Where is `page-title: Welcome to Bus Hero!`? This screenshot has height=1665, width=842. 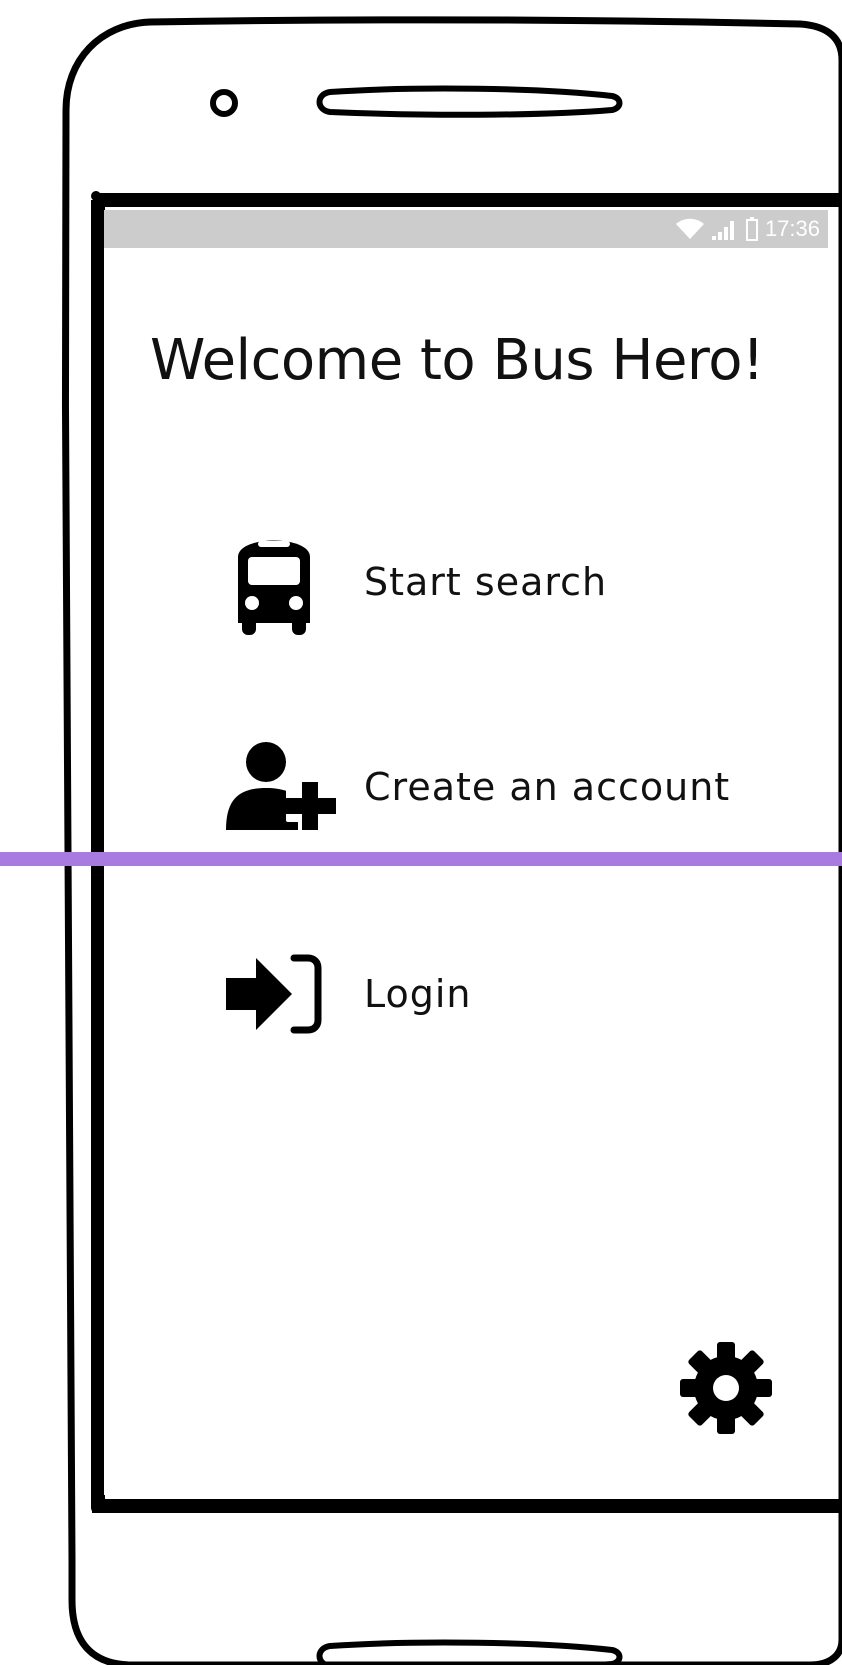 page-title: Welcome to Bus Hero! is located at coordinates (457, 360).